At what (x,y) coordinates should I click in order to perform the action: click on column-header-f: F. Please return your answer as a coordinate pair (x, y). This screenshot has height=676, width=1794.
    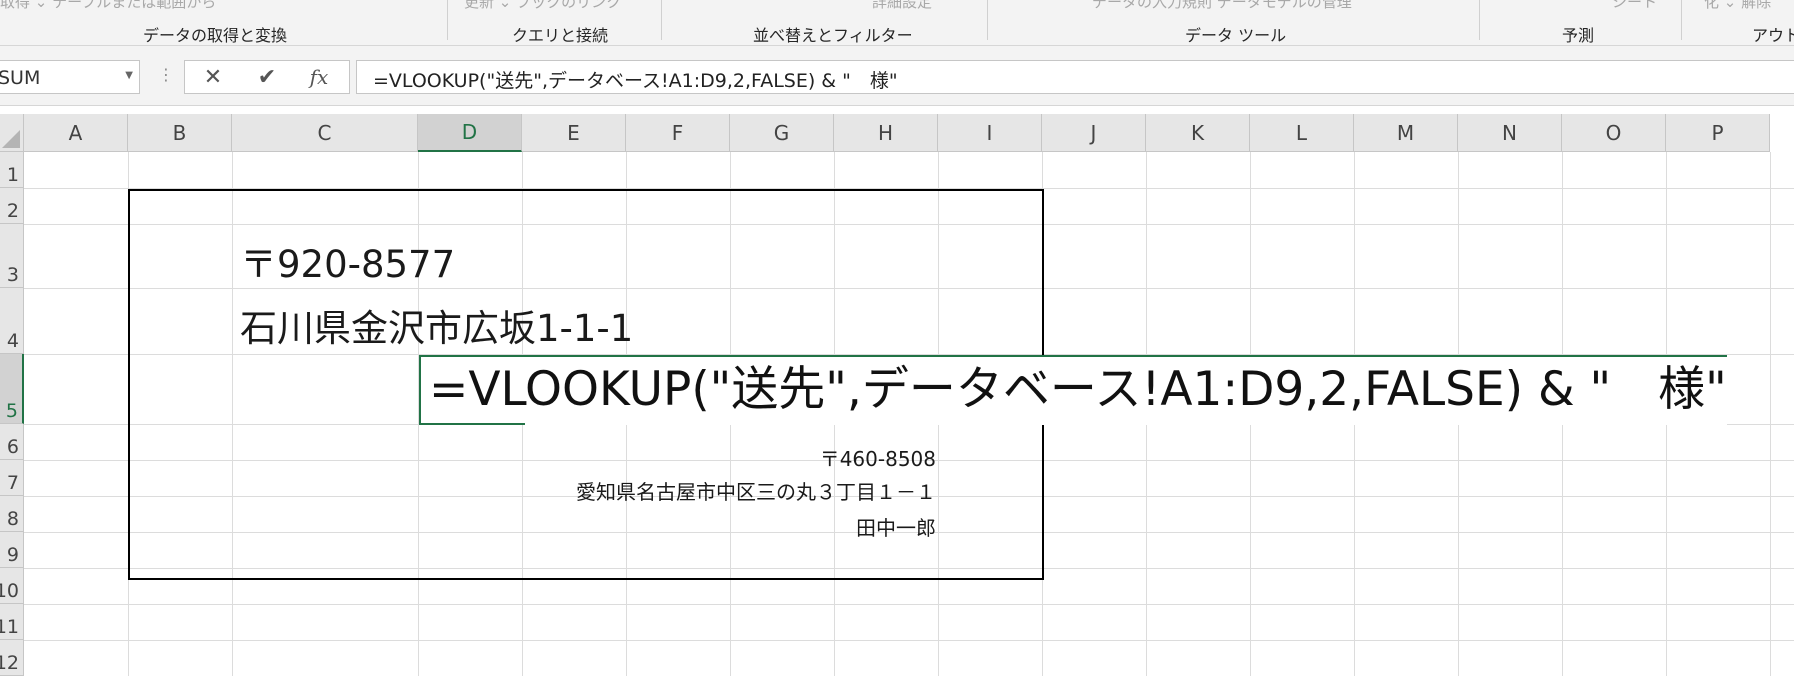
    Looking at the image, I should click on (678, 133).